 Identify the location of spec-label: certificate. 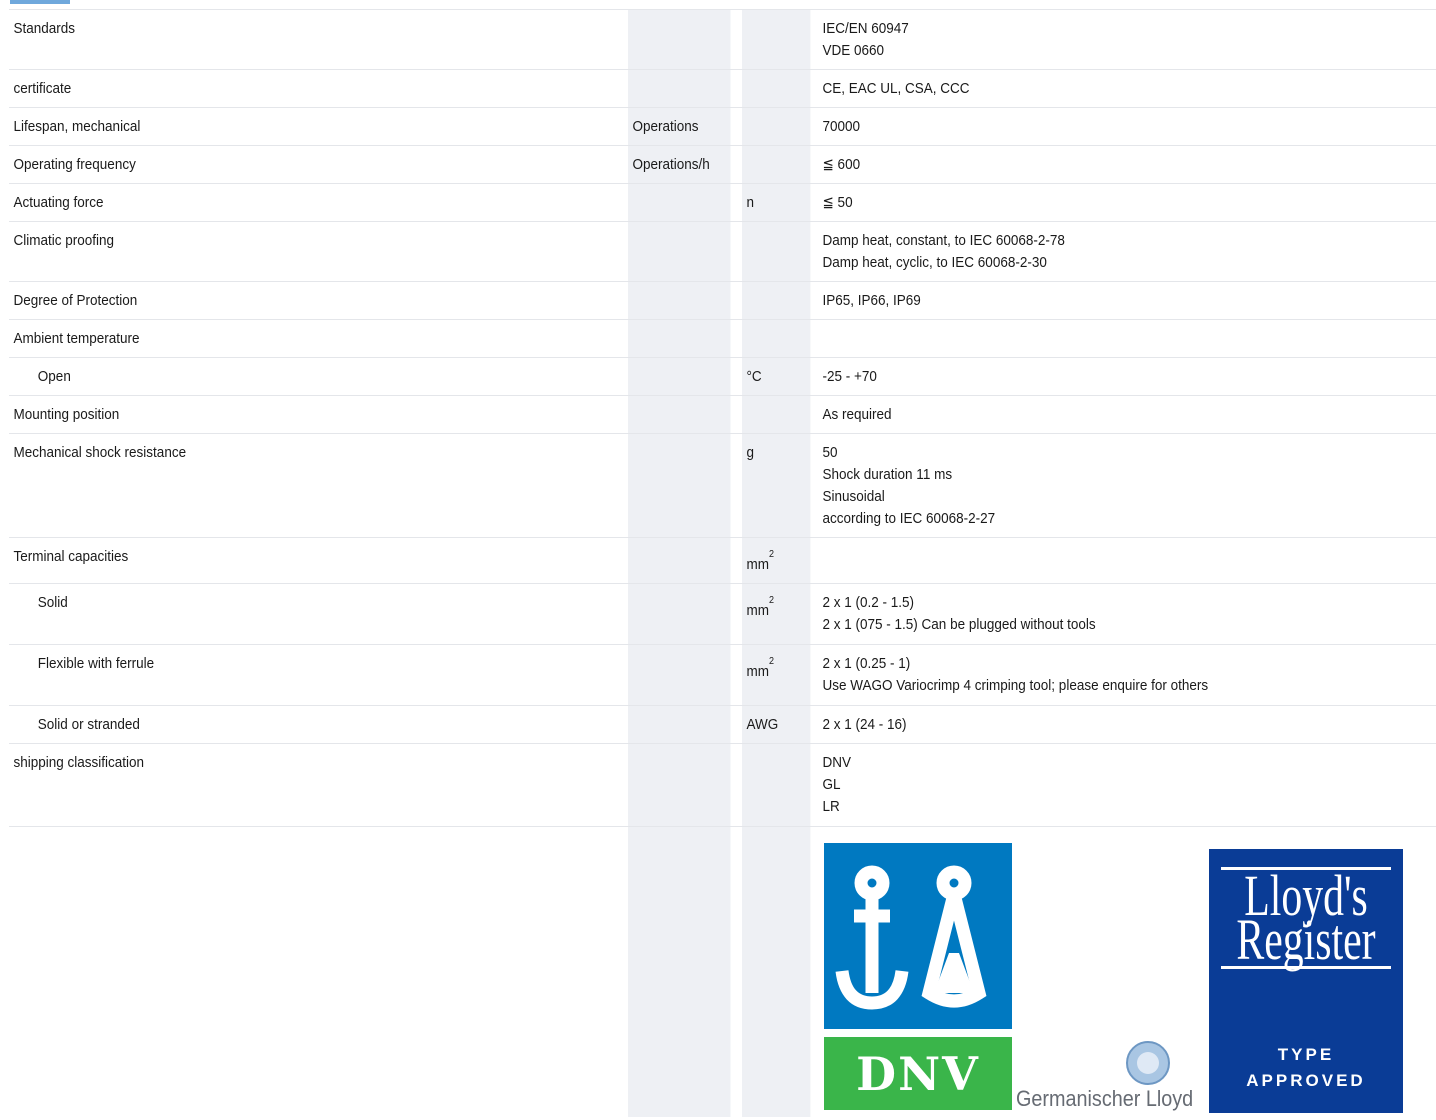
(42, 88).